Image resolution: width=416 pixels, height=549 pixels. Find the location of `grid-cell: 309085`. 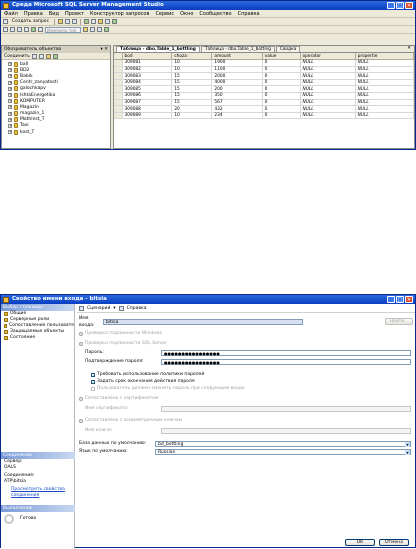

grid-cell: 309085 is located at coordinates (147, 89).